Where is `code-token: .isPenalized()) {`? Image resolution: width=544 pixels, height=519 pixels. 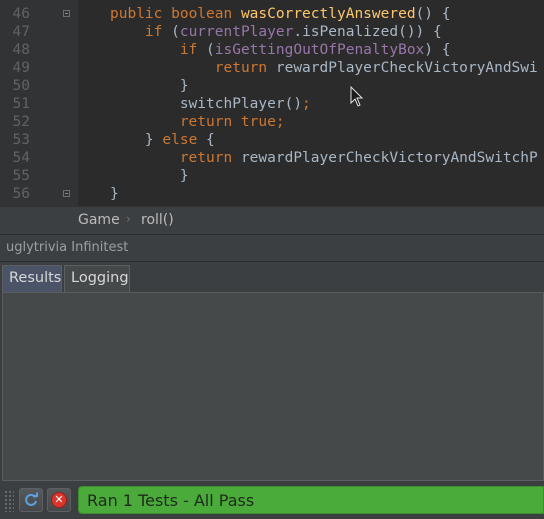 code-token: .isPenalized()) { is located at coordinates (367, 32).